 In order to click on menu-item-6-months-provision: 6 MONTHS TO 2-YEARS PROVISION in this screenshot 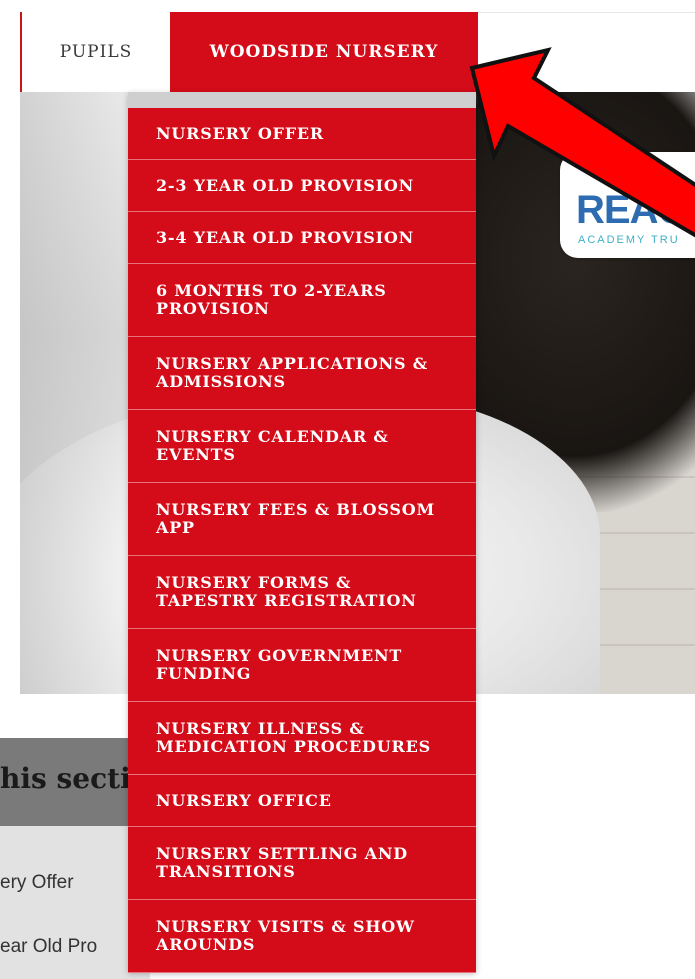, I will do `click(302, 300)`.